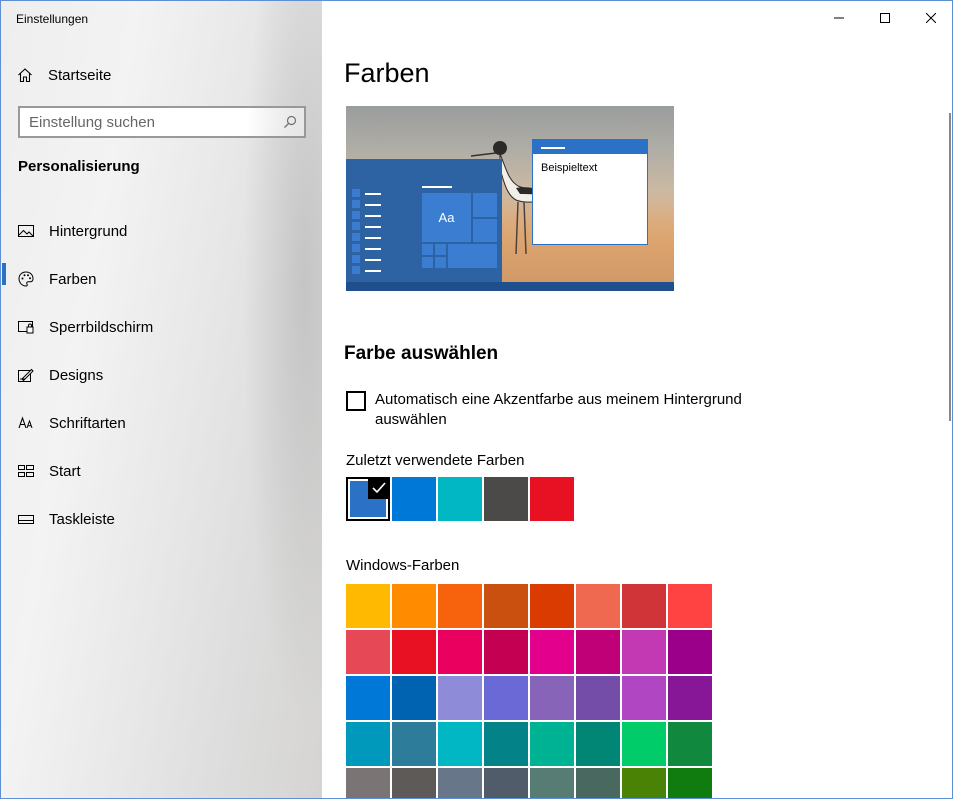  What do you see at coordinates (26, 375) in the screenshot?
I see `designs-icon` at bounding box center [26, 375].